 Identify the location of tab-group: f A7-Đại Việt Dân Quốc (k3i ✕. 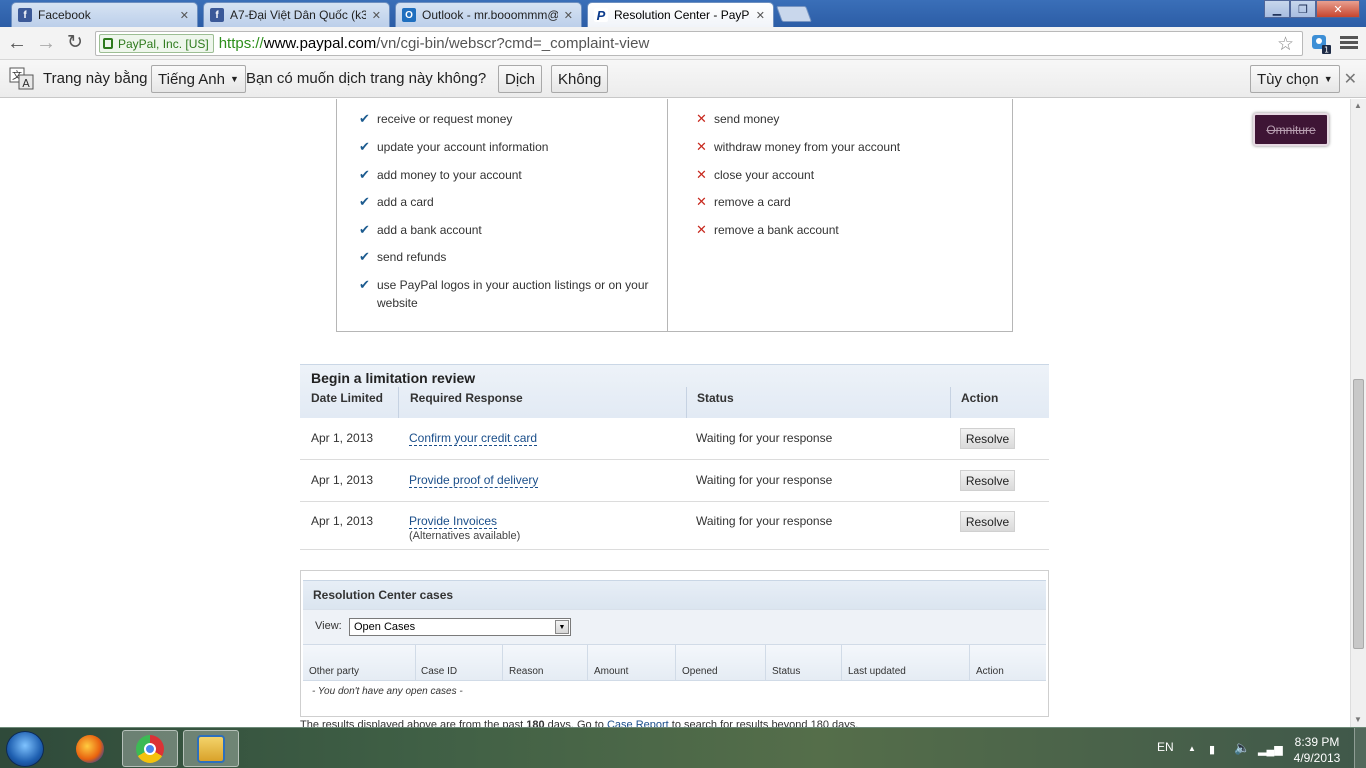
(296, 14).